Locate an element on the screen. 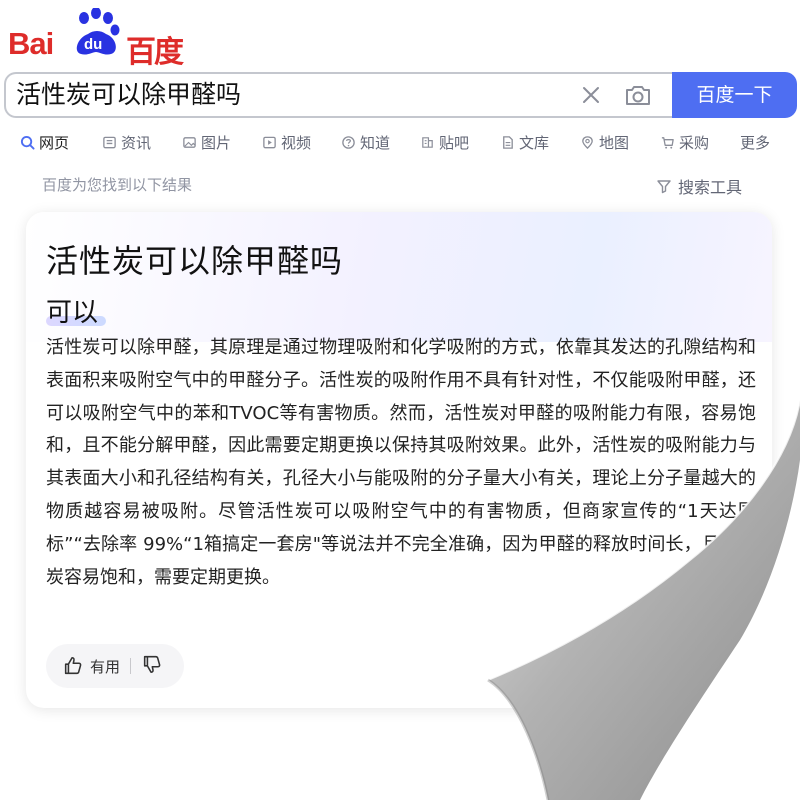 The width and height of the screenshot is (800, 800). question-icon is located at coordinates (348, 142).